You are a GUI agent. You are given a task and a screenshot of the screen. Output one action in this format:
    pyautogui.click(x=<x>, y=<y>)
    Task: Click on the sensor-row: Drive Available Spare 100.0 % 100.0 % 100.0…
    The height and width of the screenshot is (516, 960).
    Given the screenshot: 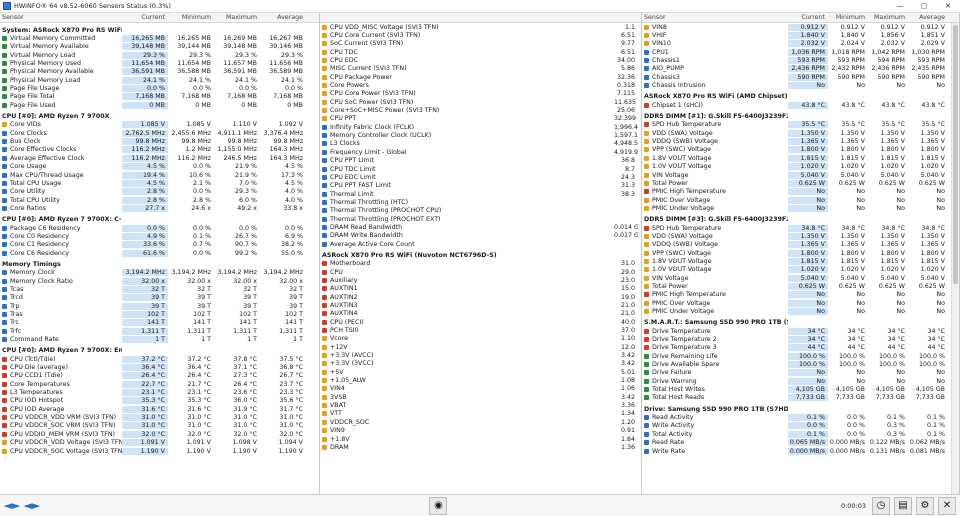 What is the action you would take?
    pyautogui.click(x=800, y=364)
    